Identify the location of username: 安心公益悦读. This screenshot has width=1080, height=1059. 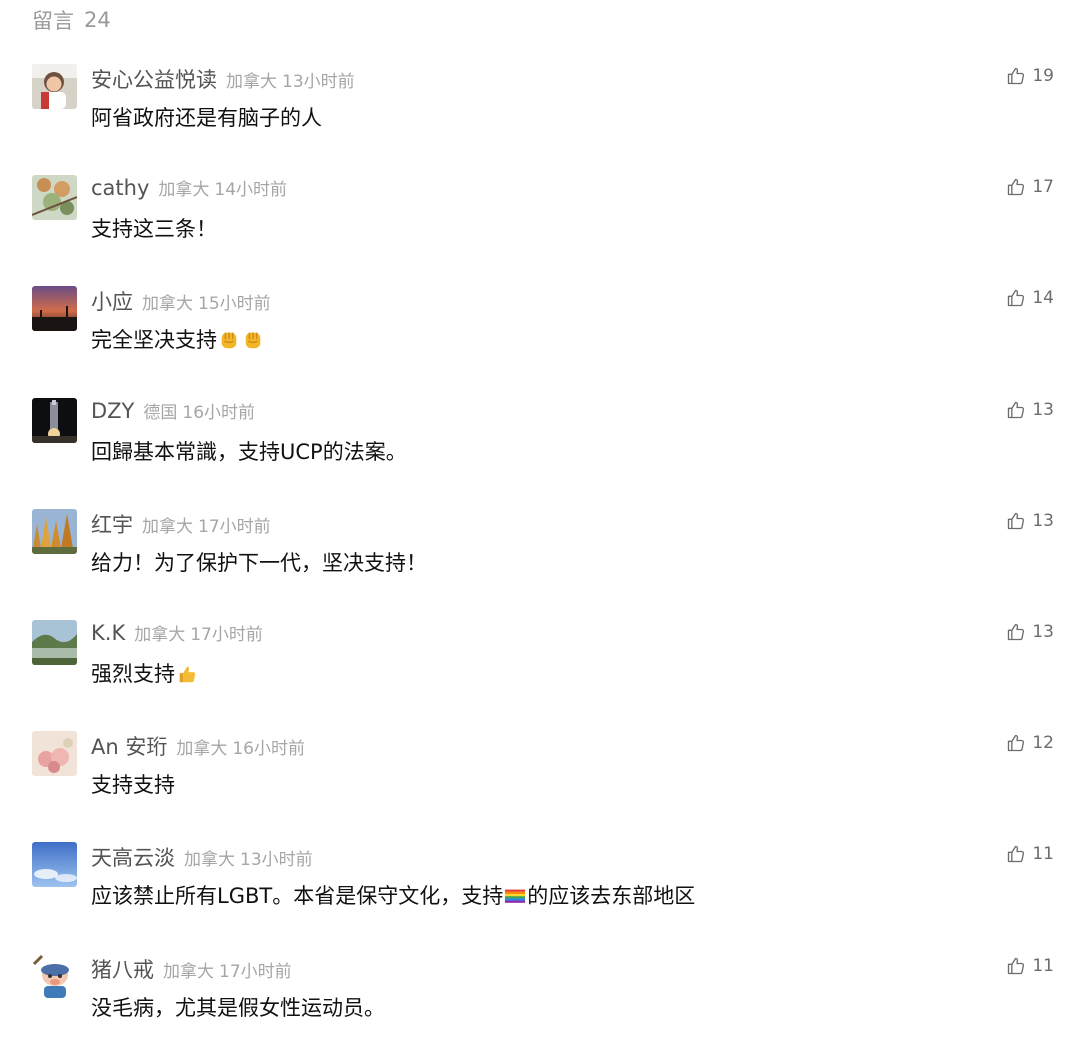
(154, 79).